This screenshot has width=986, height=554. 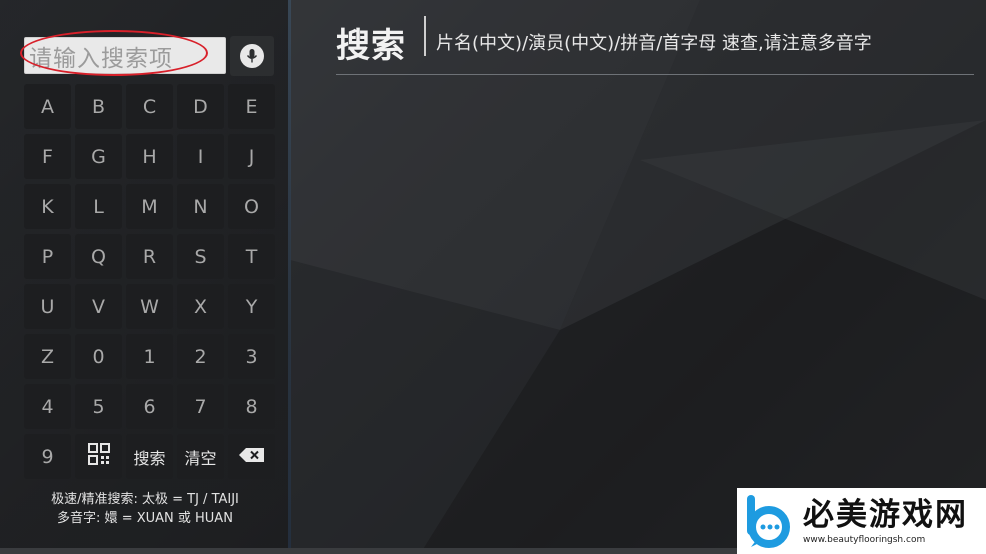 I want to click on bottom-strip, so click(x=368, y=551).